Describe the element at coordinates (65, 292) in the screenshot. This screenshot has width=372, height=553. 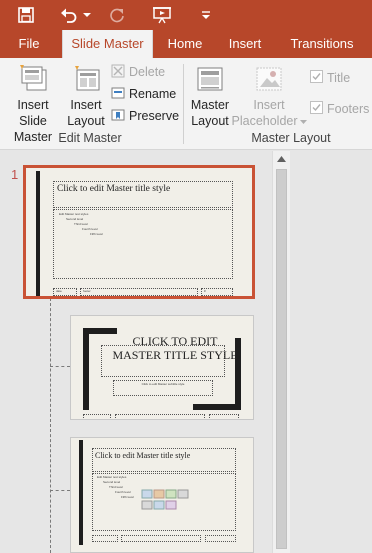
I see `date-placeholder: date` at that location.